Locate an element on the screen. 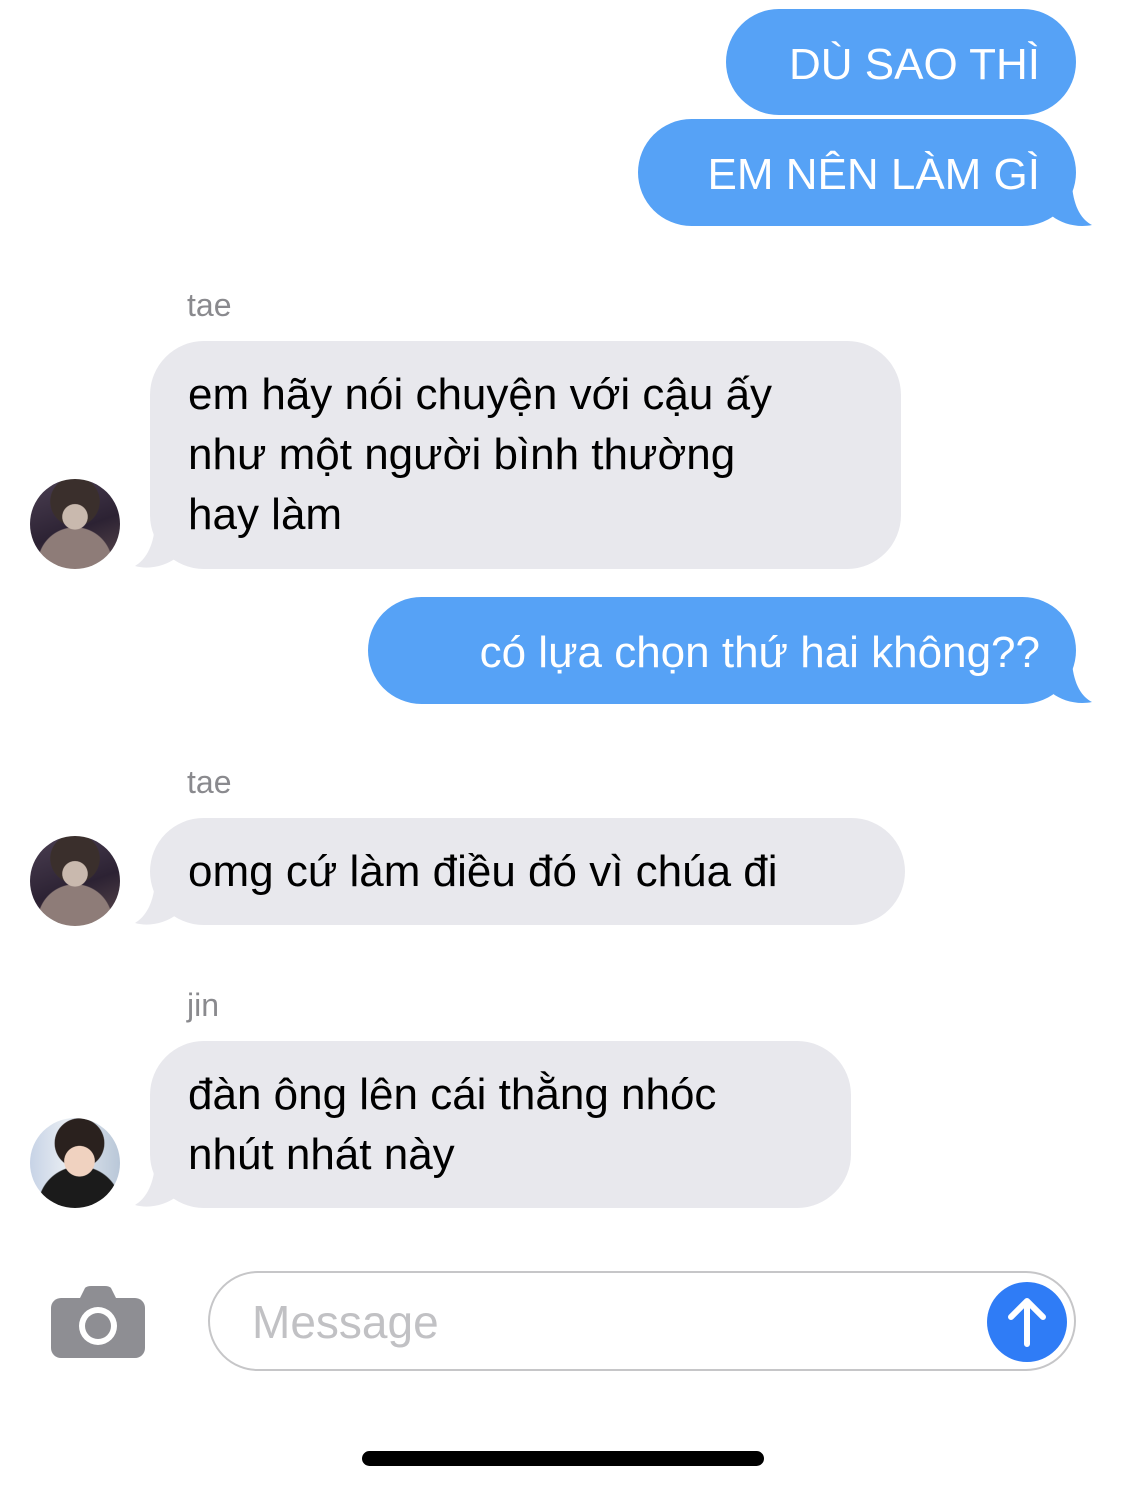 Image resolution: width=1125 pixels, height=1490 pixels. message-bubble-outgoing: EM NÊN LÀM GÌ is located at coordinates (857, 172).